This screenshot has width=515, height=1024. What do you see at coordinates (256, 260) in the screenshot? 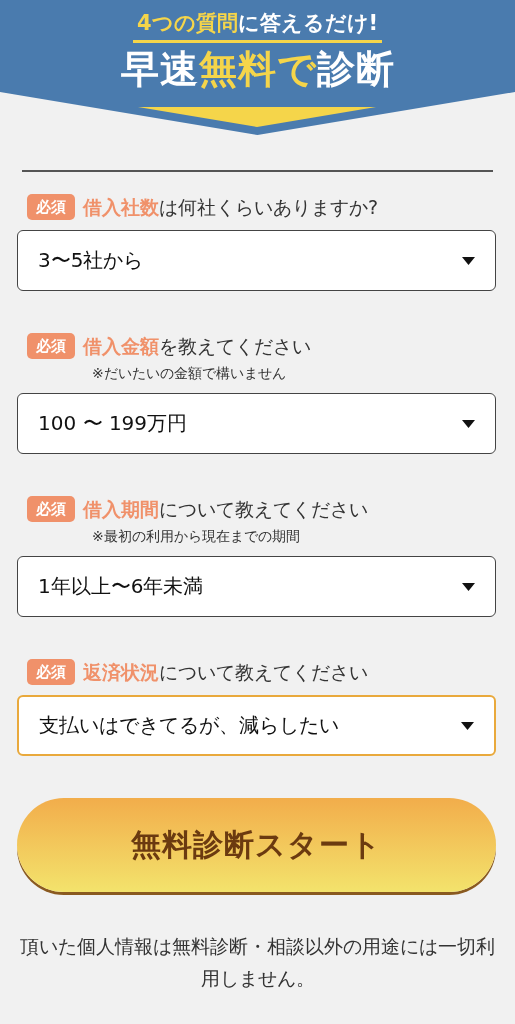
I see `select-field: 3〜5社から` at bounding box center [256, 260].